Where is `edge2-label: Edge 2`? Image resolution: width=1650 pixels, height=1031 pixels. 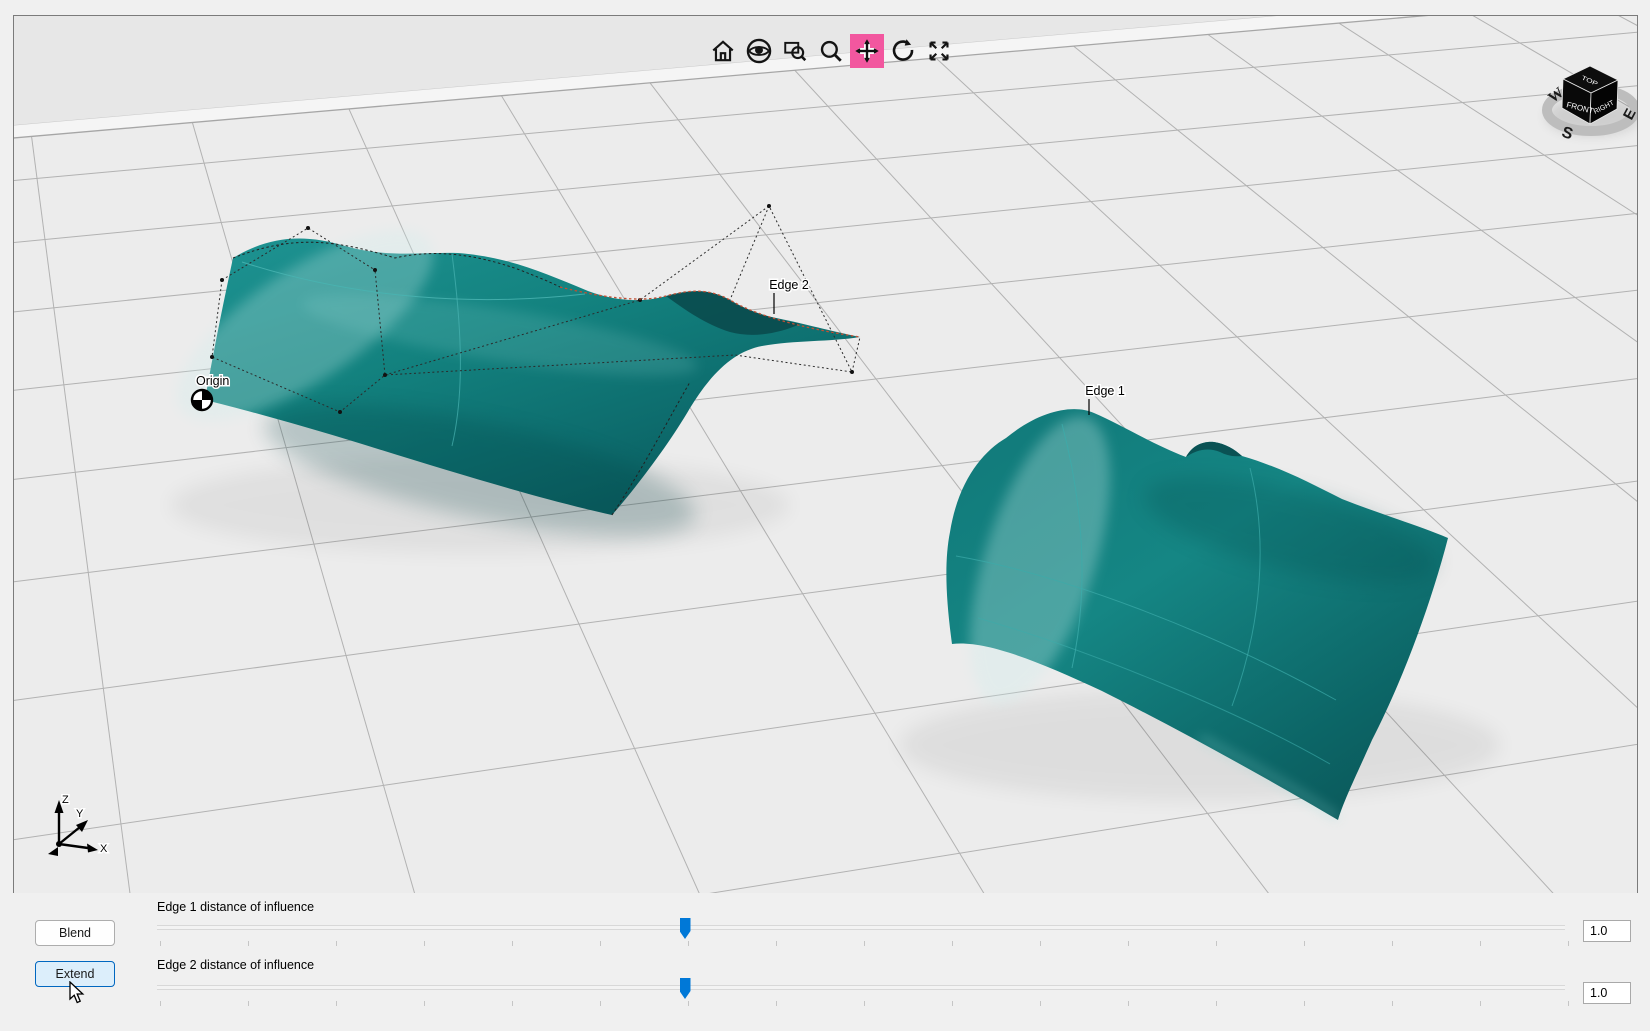 edge2-label: Edge 2 is located at coordinates (789, 285).